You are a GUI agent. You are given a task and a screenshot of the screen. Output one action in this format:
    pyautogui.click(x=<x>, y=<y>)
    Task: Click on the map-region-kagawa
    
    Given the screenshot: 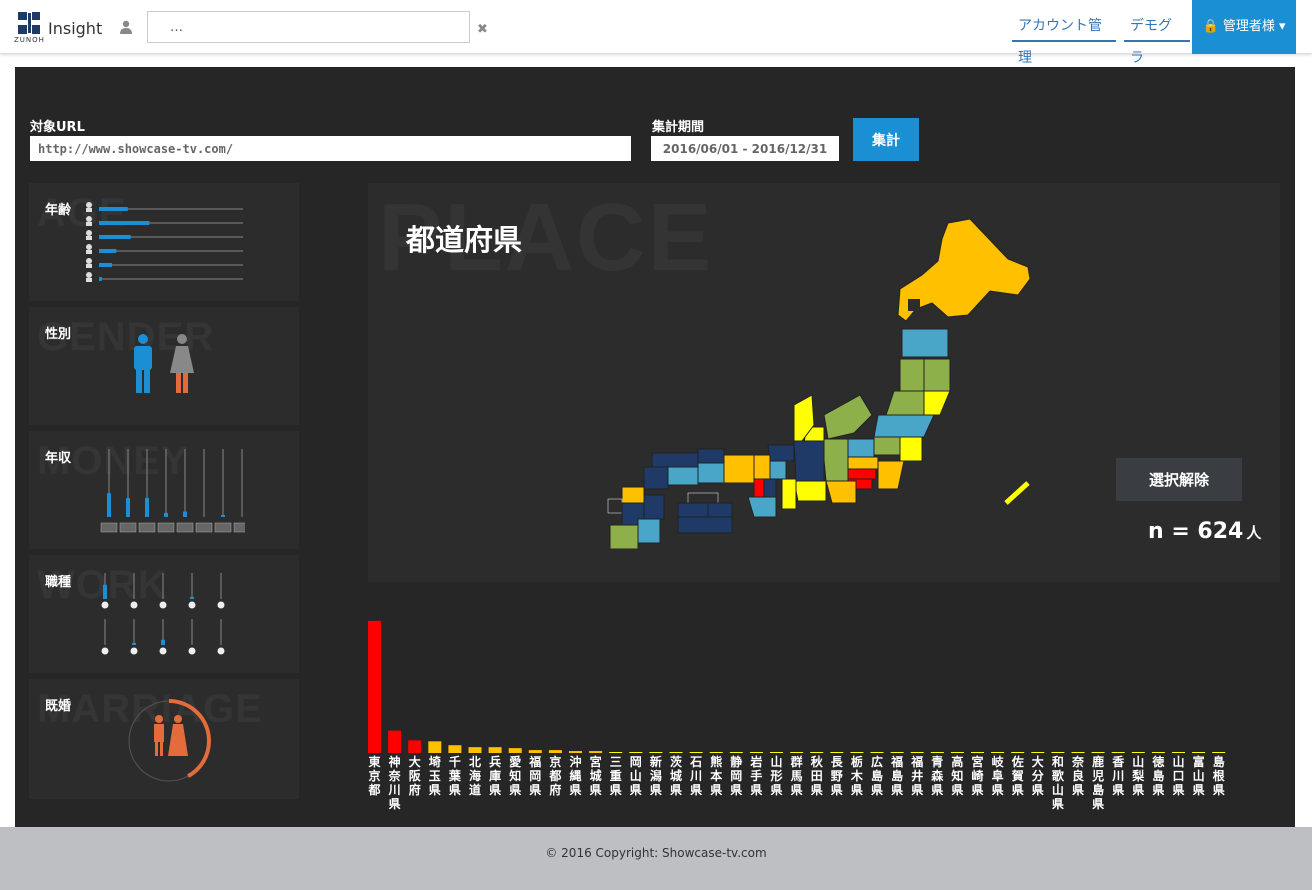 What is the action you would take?
    pyautogui.click(x=703, y=498)
    